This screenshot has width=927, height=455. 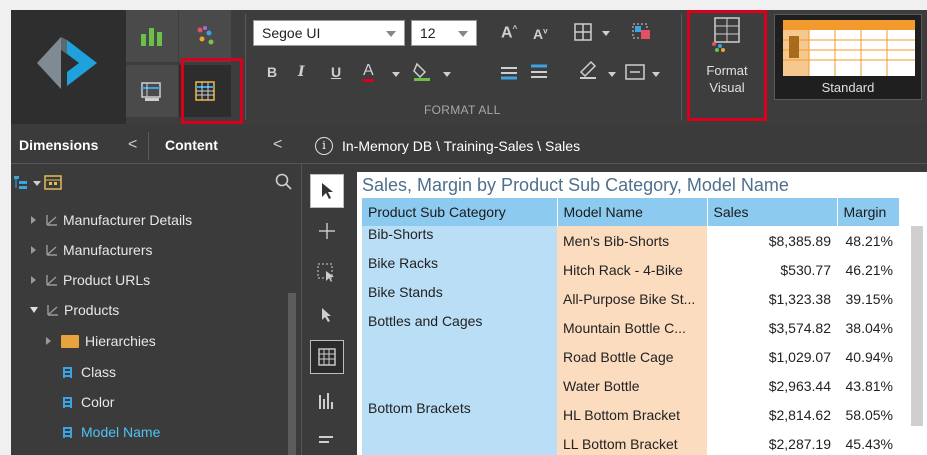 What do you see at coordinates (635, 72) in the screenshot?
I see `text-wrap-icon` at bounding box center [635, 72].